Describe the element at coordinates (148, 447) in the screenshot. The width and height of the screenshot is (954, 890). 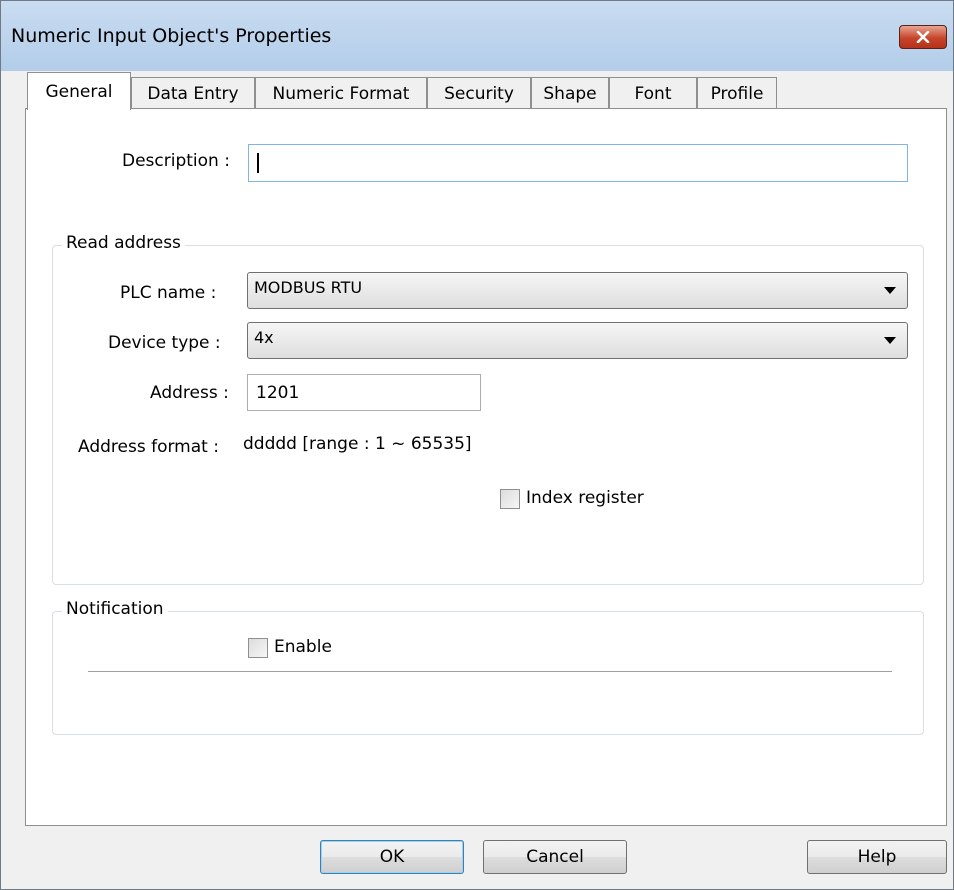
I see `address-format-label: Address format :` at that location.